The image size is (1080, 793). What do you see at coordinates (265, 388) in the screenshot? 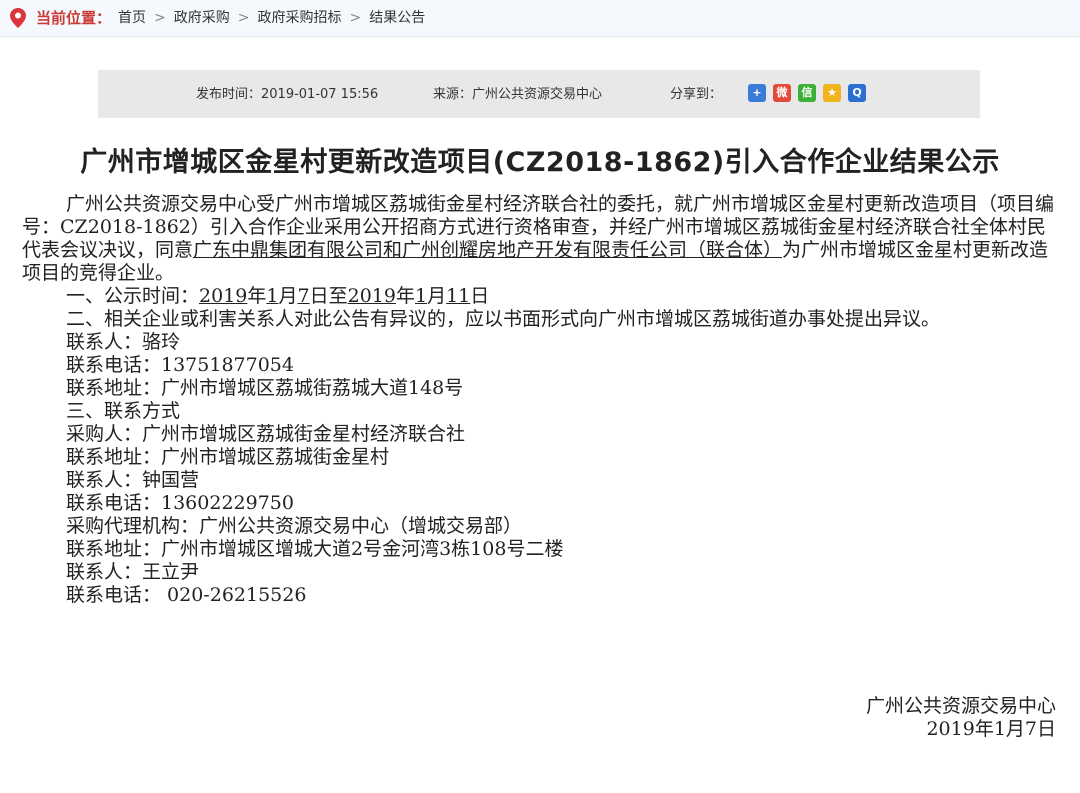
I see `contact-line: 联系地址：广州市增城区荔城街荔城大道148号` at bounding box center [265, 388].